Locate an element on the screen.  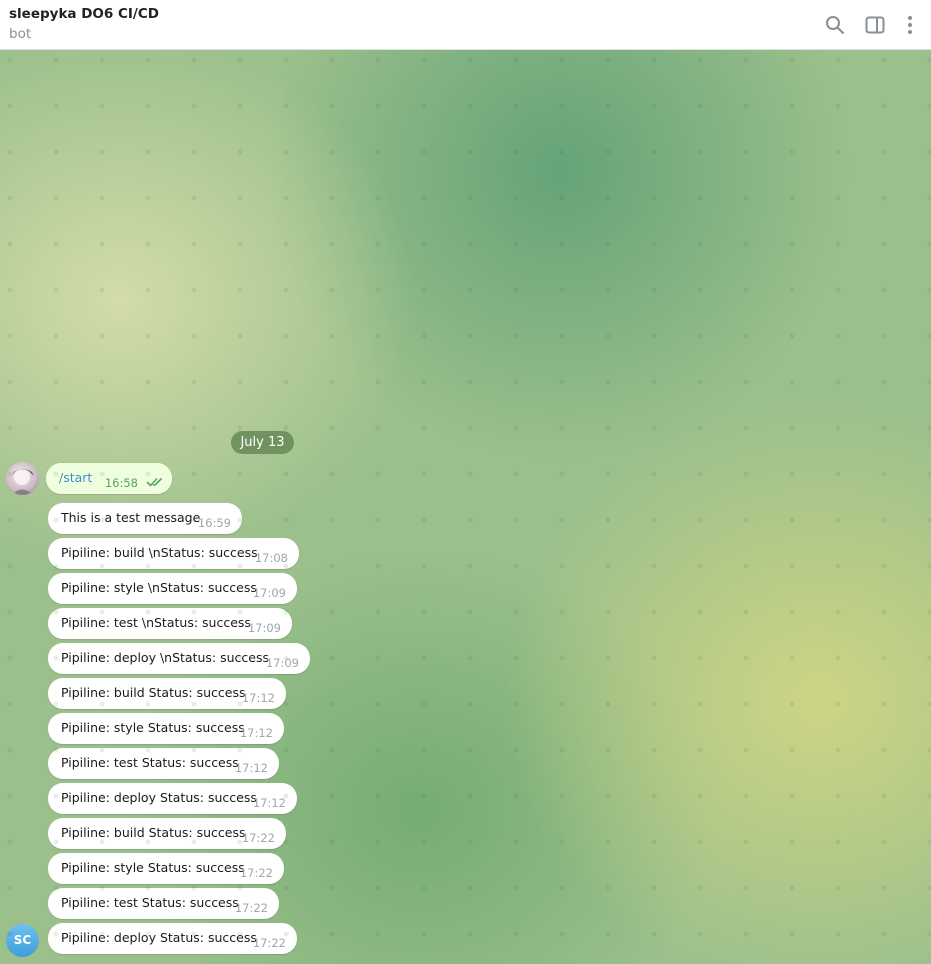
message-text: Pipiline: build \nStatus: success is located at coordinates (159, 552).